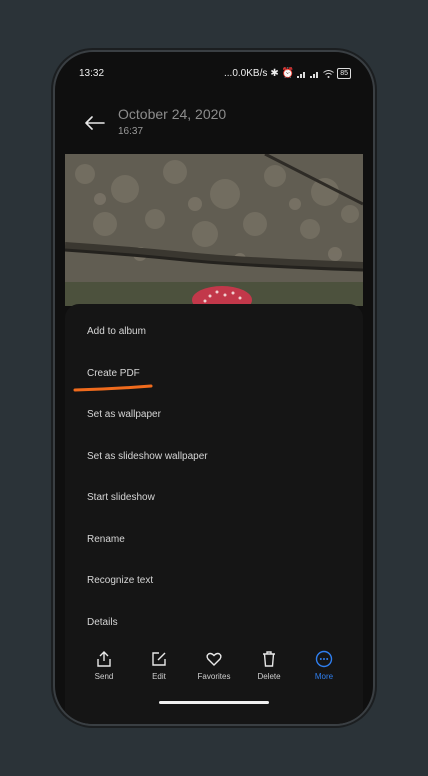  Describe the element at coordinates (324, 659) in the screenshot. I see `more-icon` at that location.